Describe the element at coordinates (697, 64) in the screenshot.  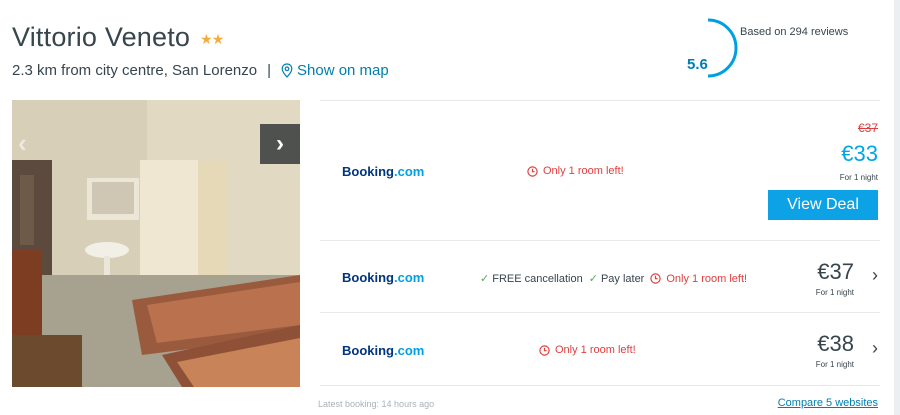
I see `rating-score: 5.6` at that location.